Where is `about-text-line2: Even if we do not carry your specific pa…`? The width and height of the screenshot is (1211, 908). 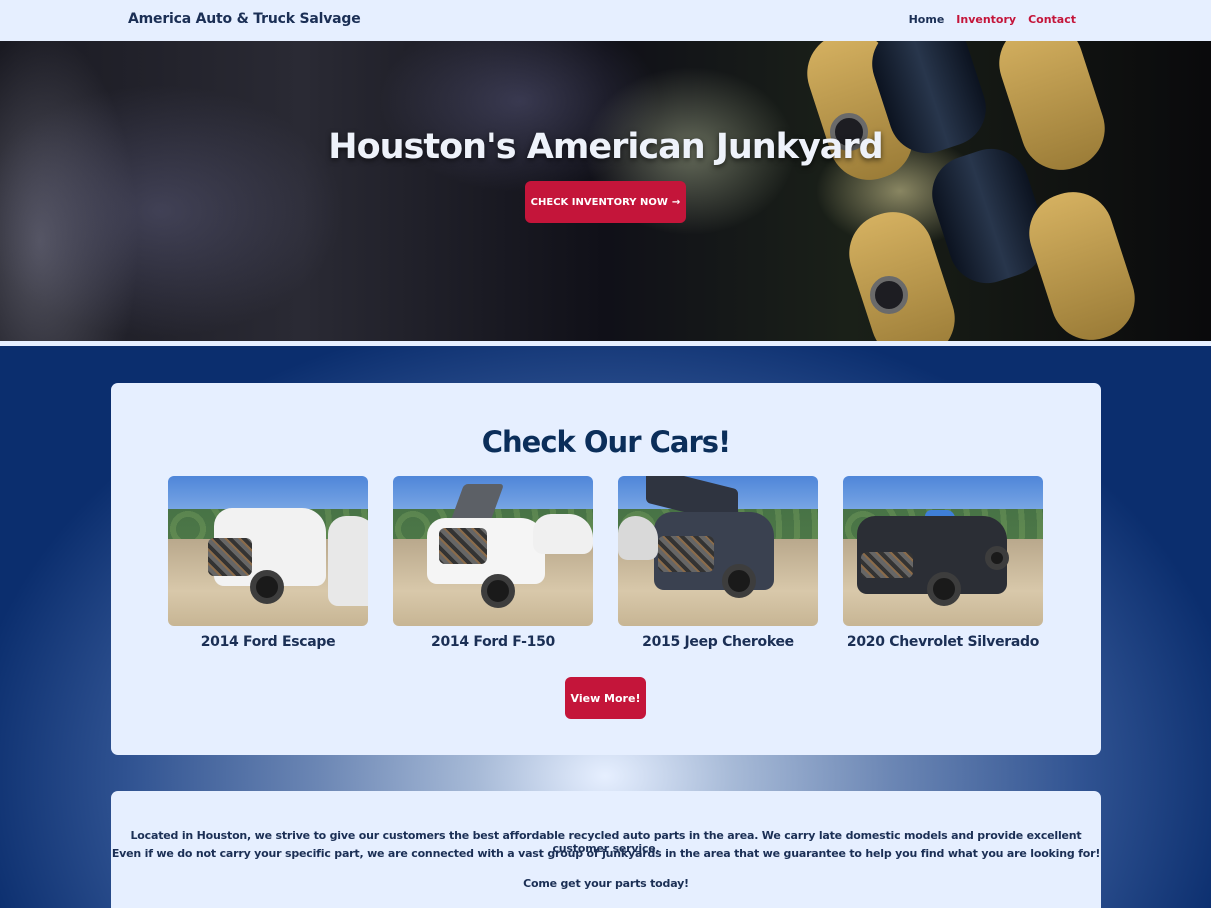
about-text-line2: Even if we do not carry your specific pa… is located at coordinates (606, 853).